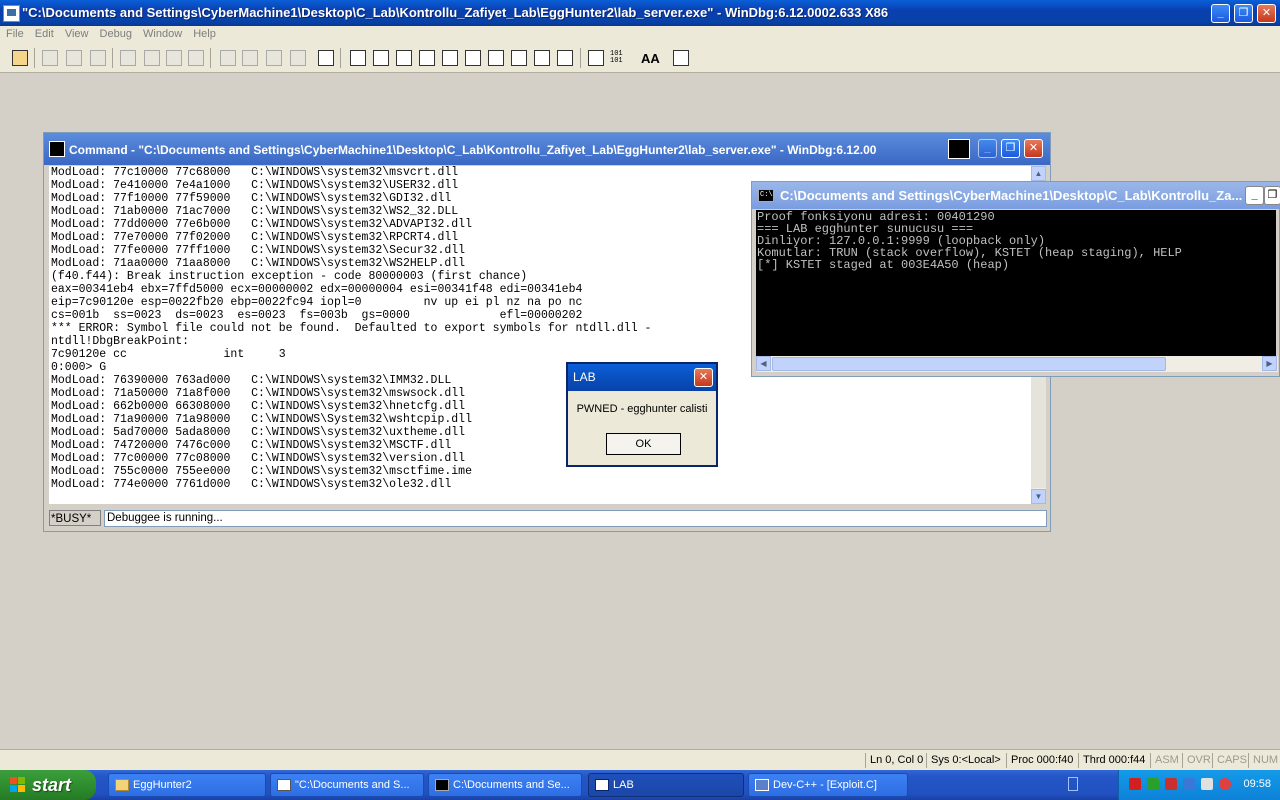 The height and width of the screenshot is (800, 1280). I want to click on status-caps: CAPS, so click(1229, 760).